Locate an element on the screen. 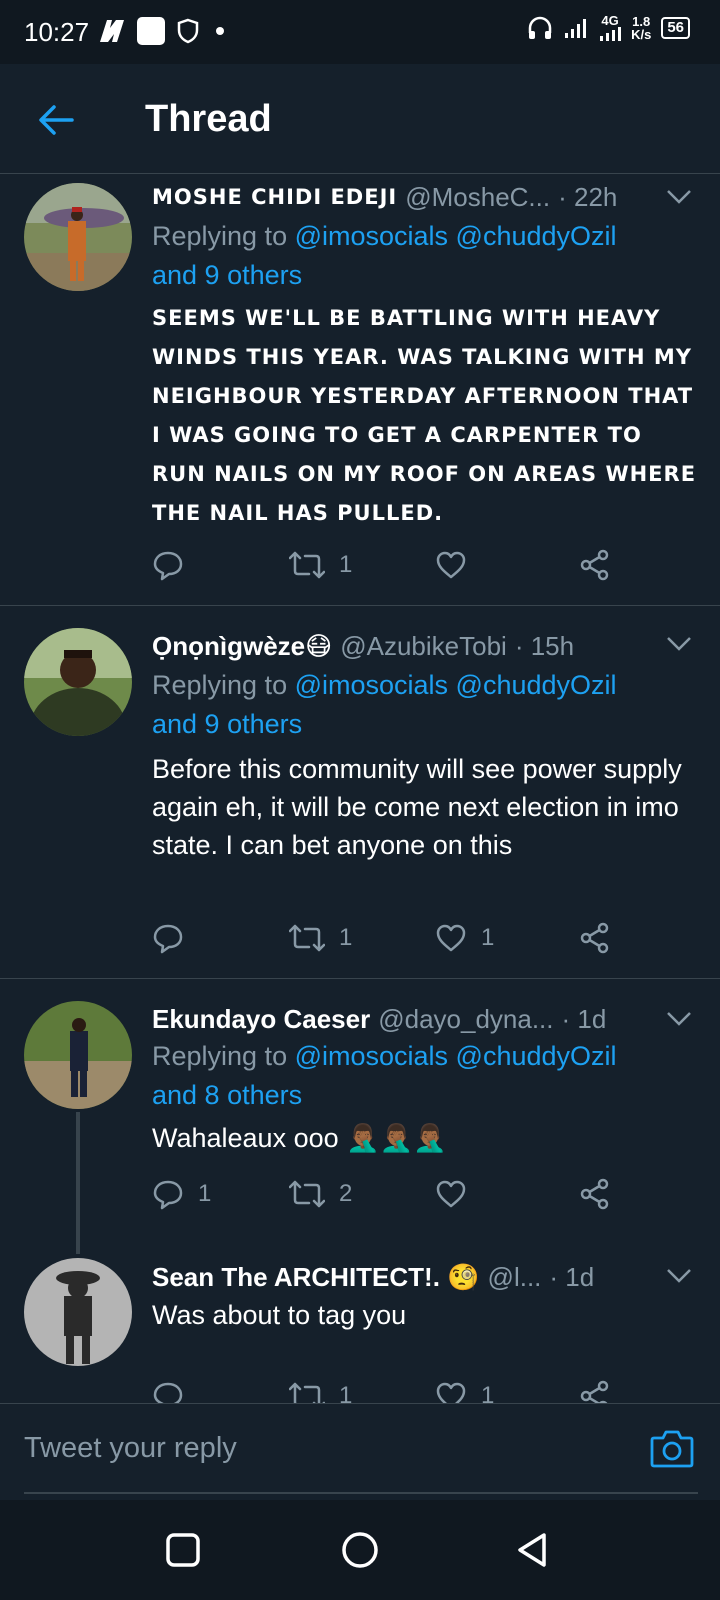  retweet-button: 2 is located at coordinates (320, 1194).